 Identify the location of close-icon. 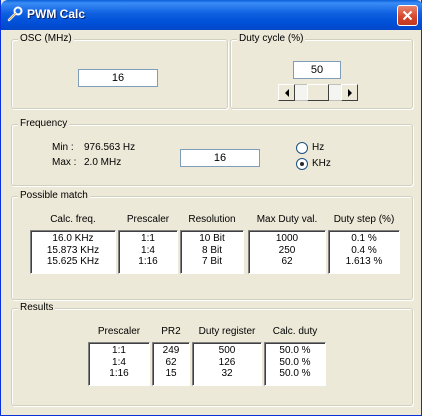
(407, 15).